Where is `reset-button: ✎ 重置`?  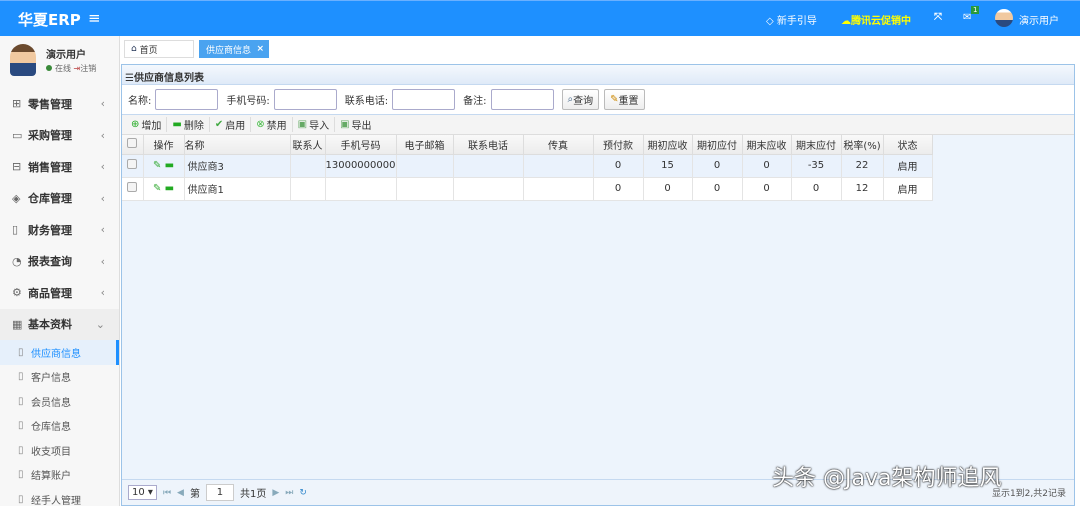
reset-button: ✎ 重置 is located at coordinates (624, 99).